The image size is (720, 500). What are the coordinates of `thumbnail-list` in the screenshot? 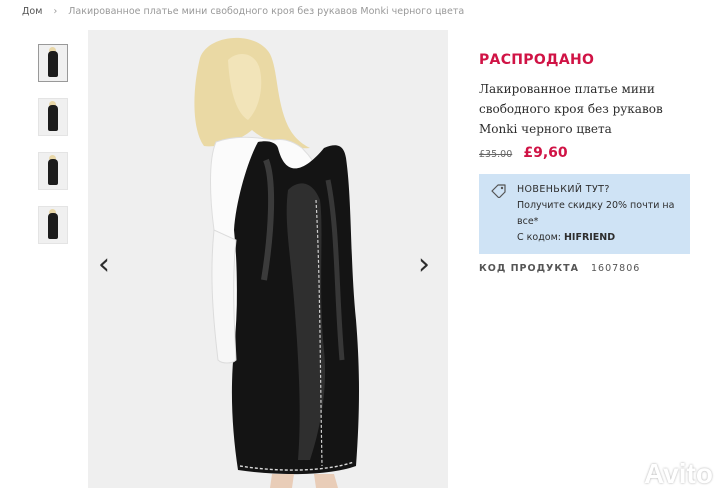 It's located at (53, 152).